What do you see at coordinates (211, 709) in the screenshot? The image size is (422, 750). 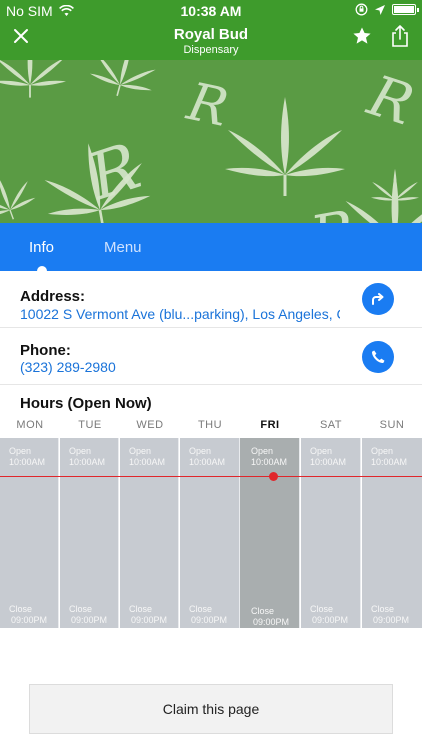 I see `claim-page-button: Claim this page` at bounding box center [211, 709].